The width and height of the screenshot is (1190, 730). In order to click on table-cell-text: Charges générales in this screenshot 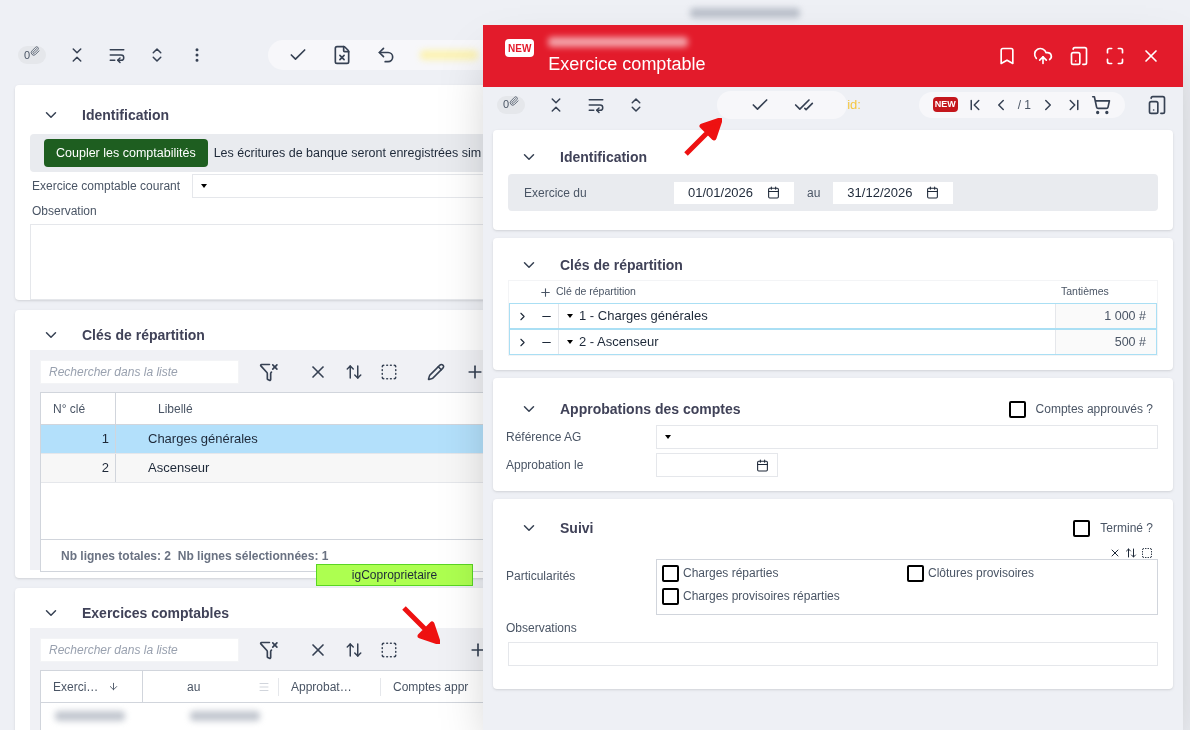, I will do `click(202, 439)`.